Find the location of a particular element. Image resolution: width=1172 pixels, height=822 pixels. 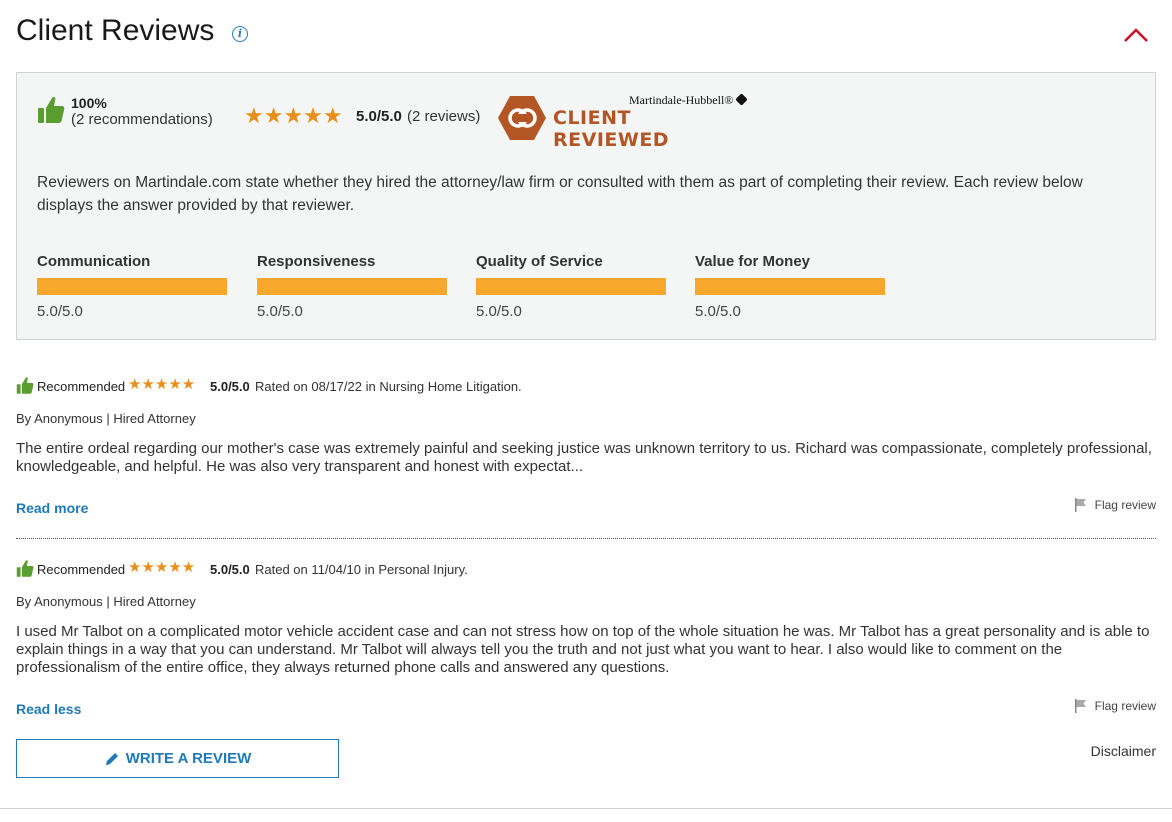

metric-label: Quality of Service is located at coordinates (539, 261).